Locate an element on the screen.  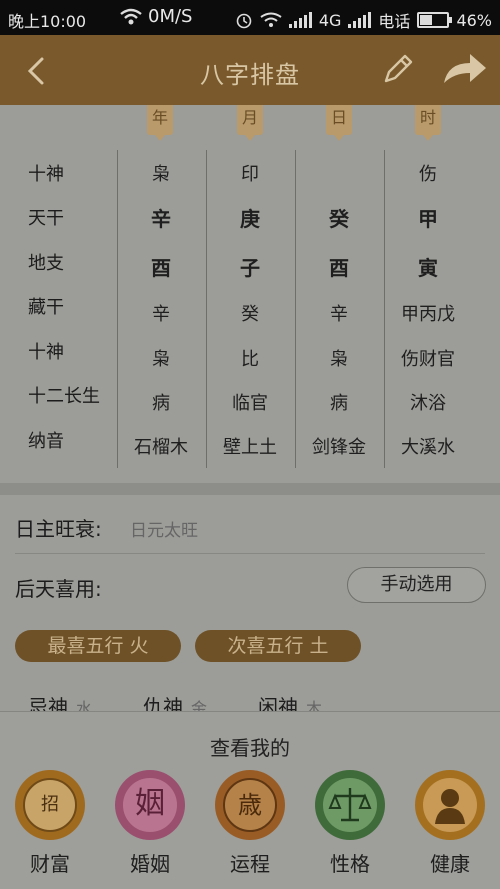
app-bar: 八字排盘 is located at coordinates (250, 70).